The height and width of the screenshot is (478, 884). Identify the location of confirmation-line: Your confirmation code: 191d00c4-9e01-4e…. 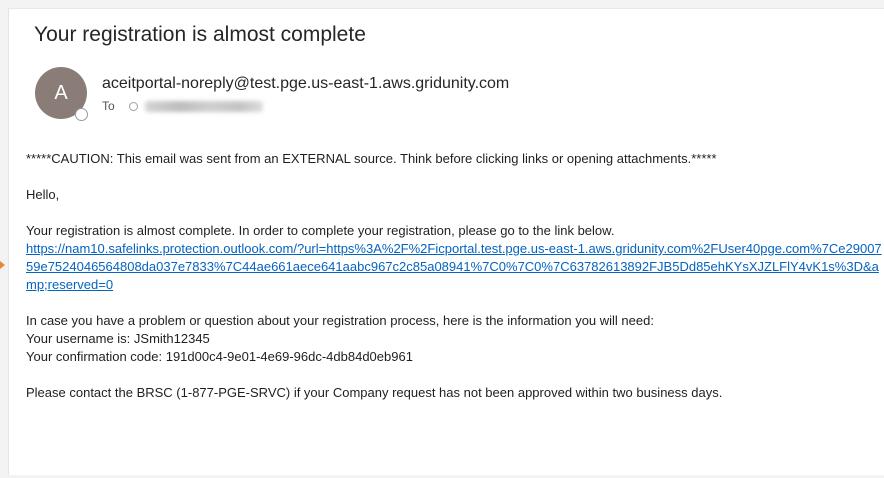
(219, 356).